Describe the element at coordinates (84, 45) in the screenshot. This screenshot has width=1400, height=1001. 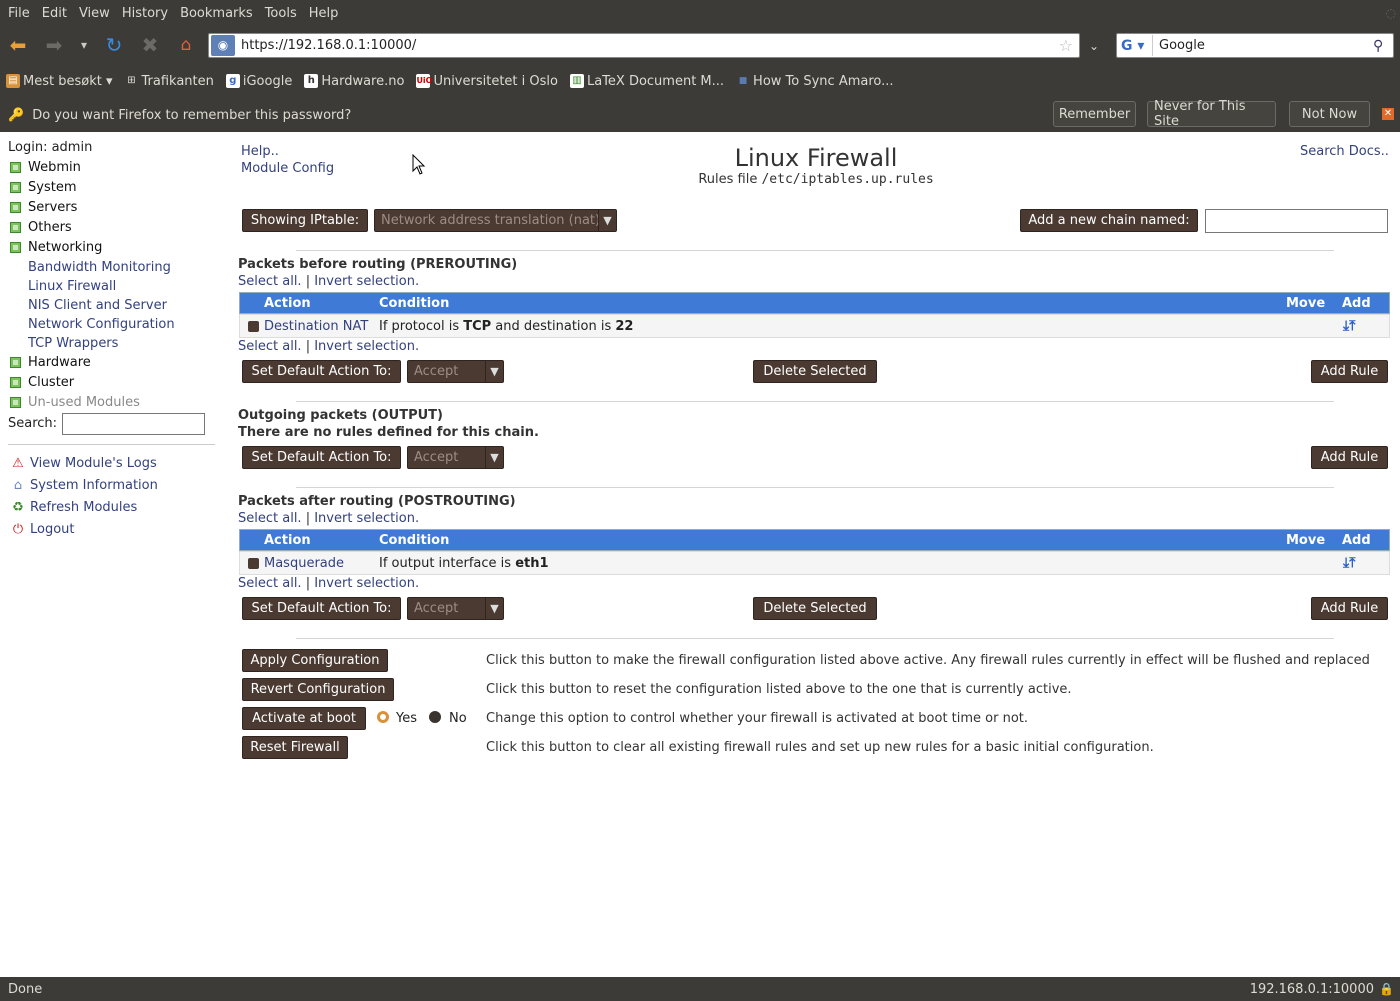
I see `history-dropdown-icon: ▾` at that location.